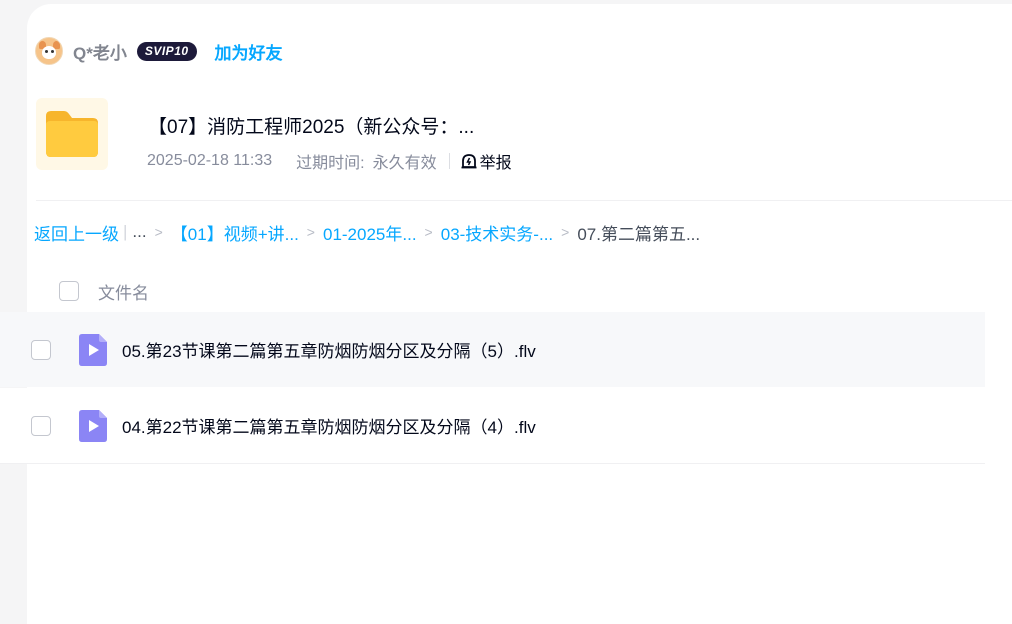  What do you see at coordinates (210, 160) in the screenshot?
I see `share-date: 2025-02-18 11:33` at bounding box center [210, 160].